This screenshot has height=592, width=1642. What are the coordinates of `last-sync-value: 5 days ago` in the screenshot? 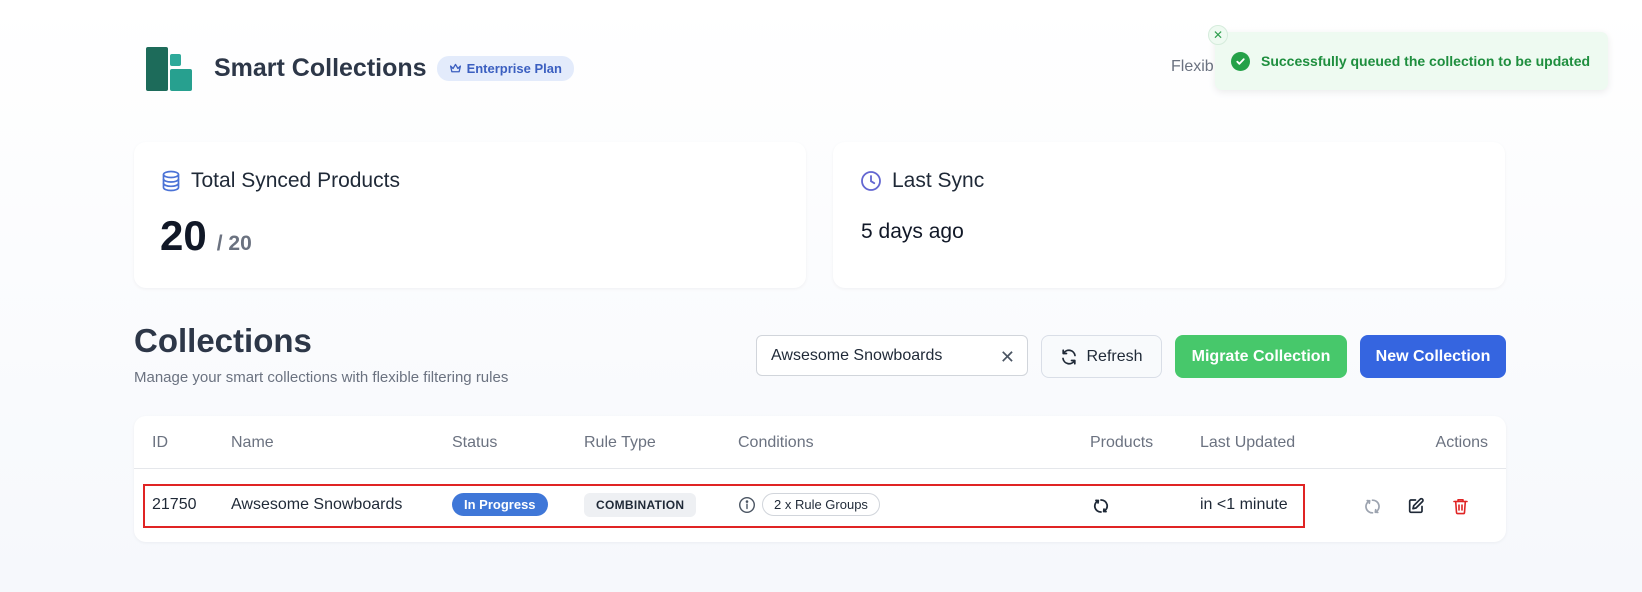 It's located at (912, 231).